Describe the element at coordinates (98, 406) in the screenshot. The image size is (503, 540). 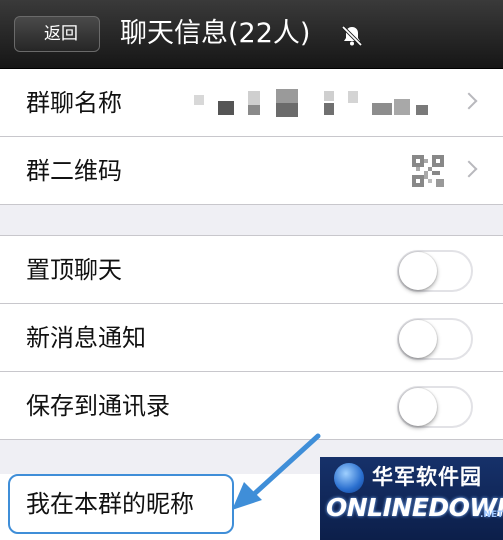
I see `save-to-contacts-label: 保存到通讯录` at that location.